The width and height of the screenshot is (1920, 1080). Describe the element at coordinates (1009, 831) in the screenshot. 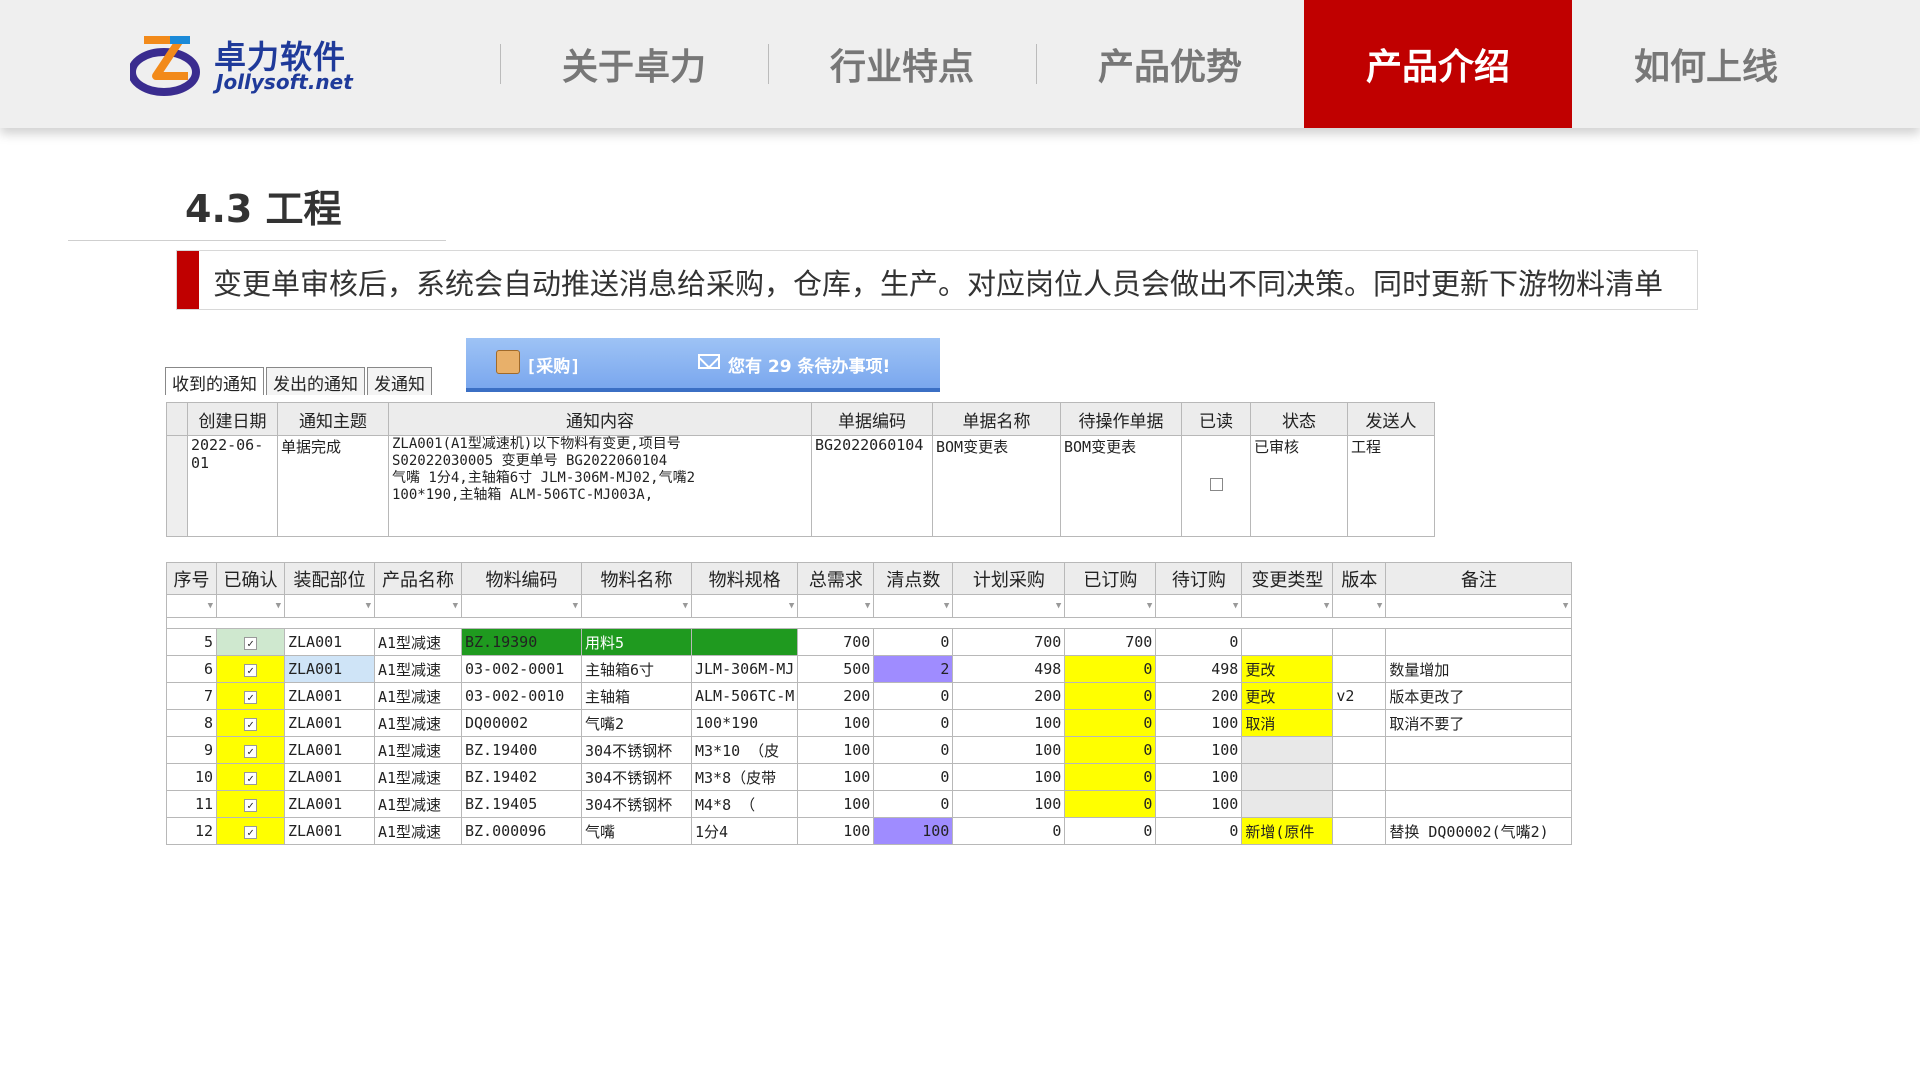

I see `cell-plan: 0` at that location.